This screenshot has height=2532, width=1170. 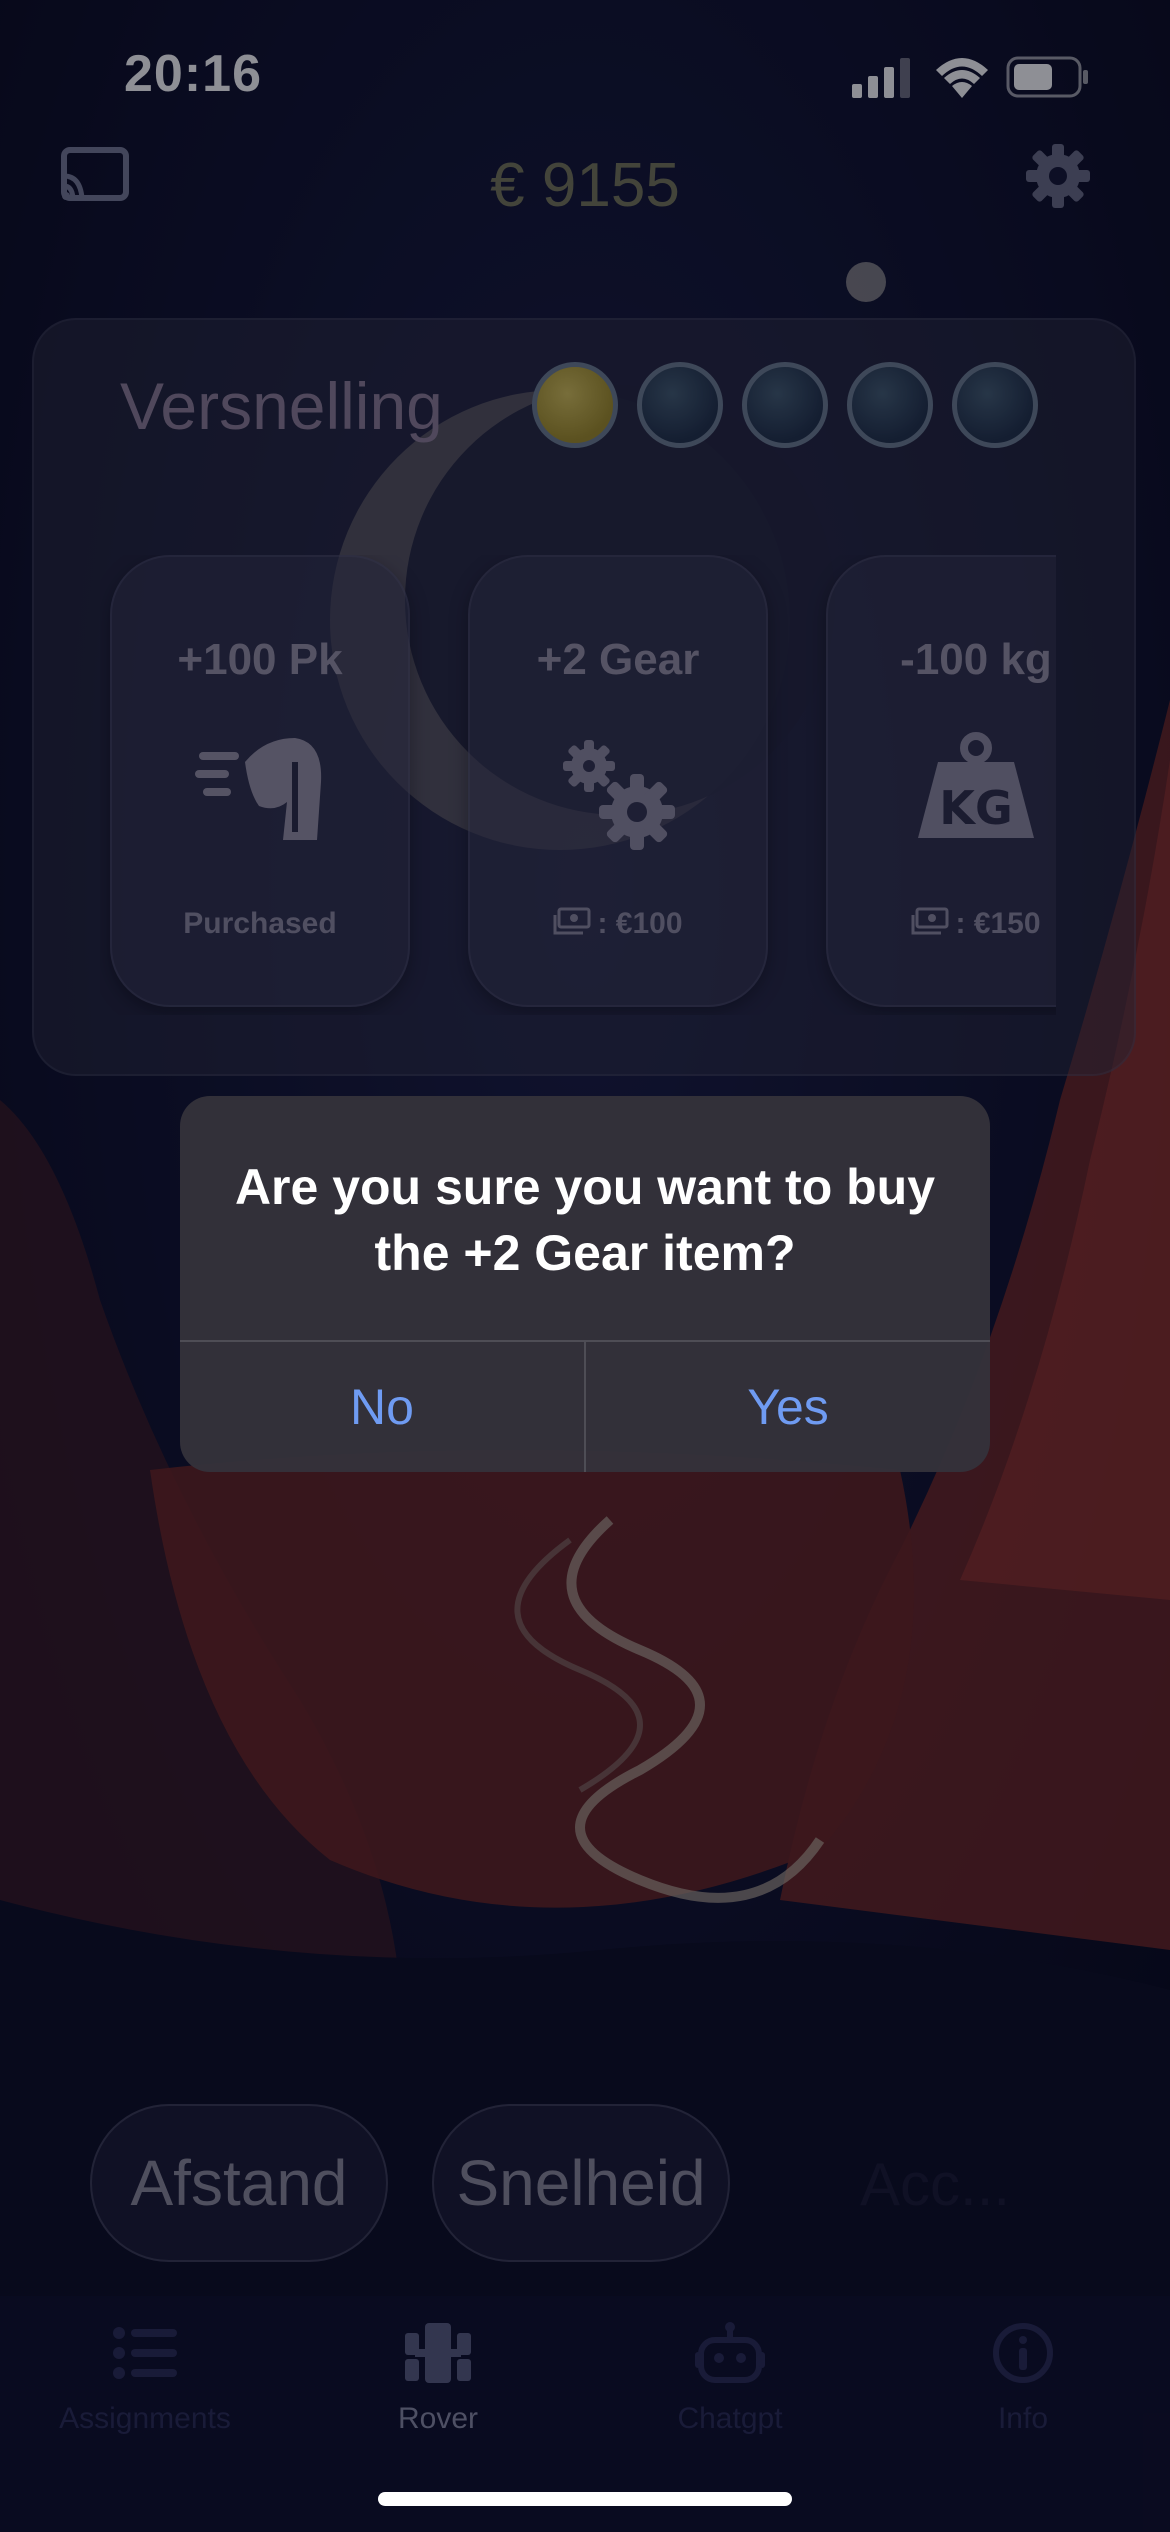 I want to click on yes-button: Yes, so click(x=788, y=1407).